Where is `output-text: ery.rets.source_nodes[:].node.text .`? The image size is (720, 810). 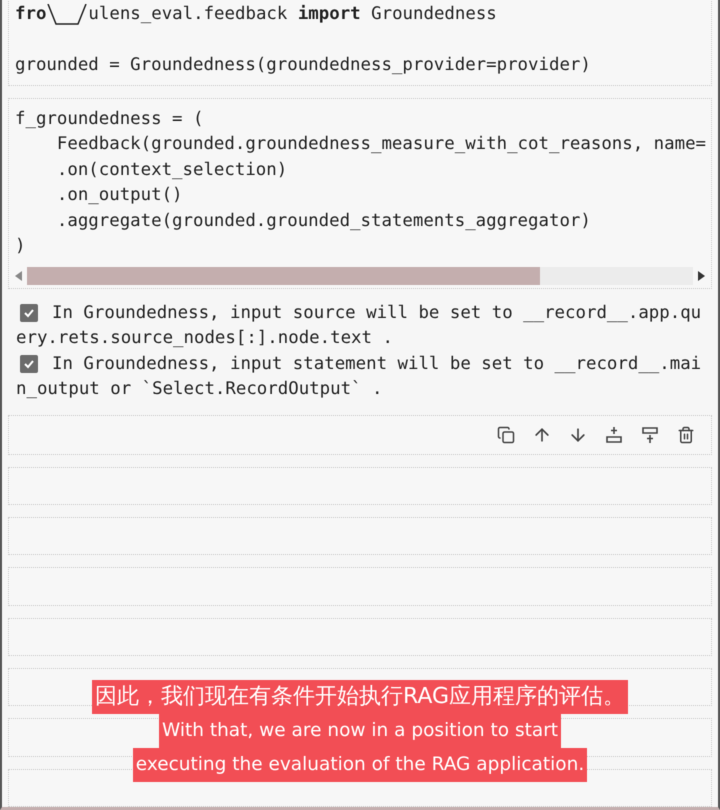 output-text: ery.rets.source_nodes[:].node.text . is located at coordinates (204, 338).